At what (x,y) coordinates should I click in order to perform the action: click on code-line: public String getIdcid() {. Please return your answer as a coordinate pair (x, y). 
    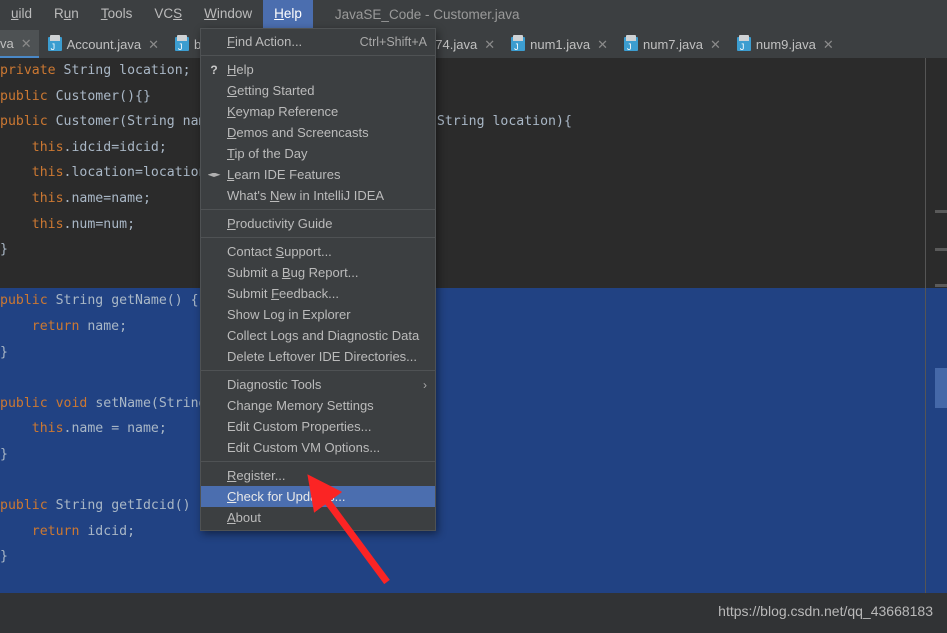
    Looking at the image, I should click on (473, 506).